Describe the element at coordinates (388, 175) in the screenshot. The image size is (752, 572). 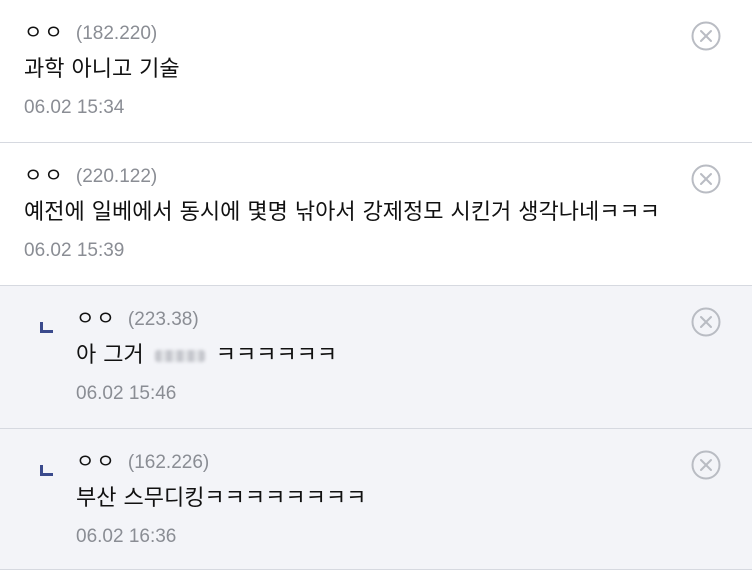
I see `comment-author-line: ㅇㅇ (220.122)` at that location.